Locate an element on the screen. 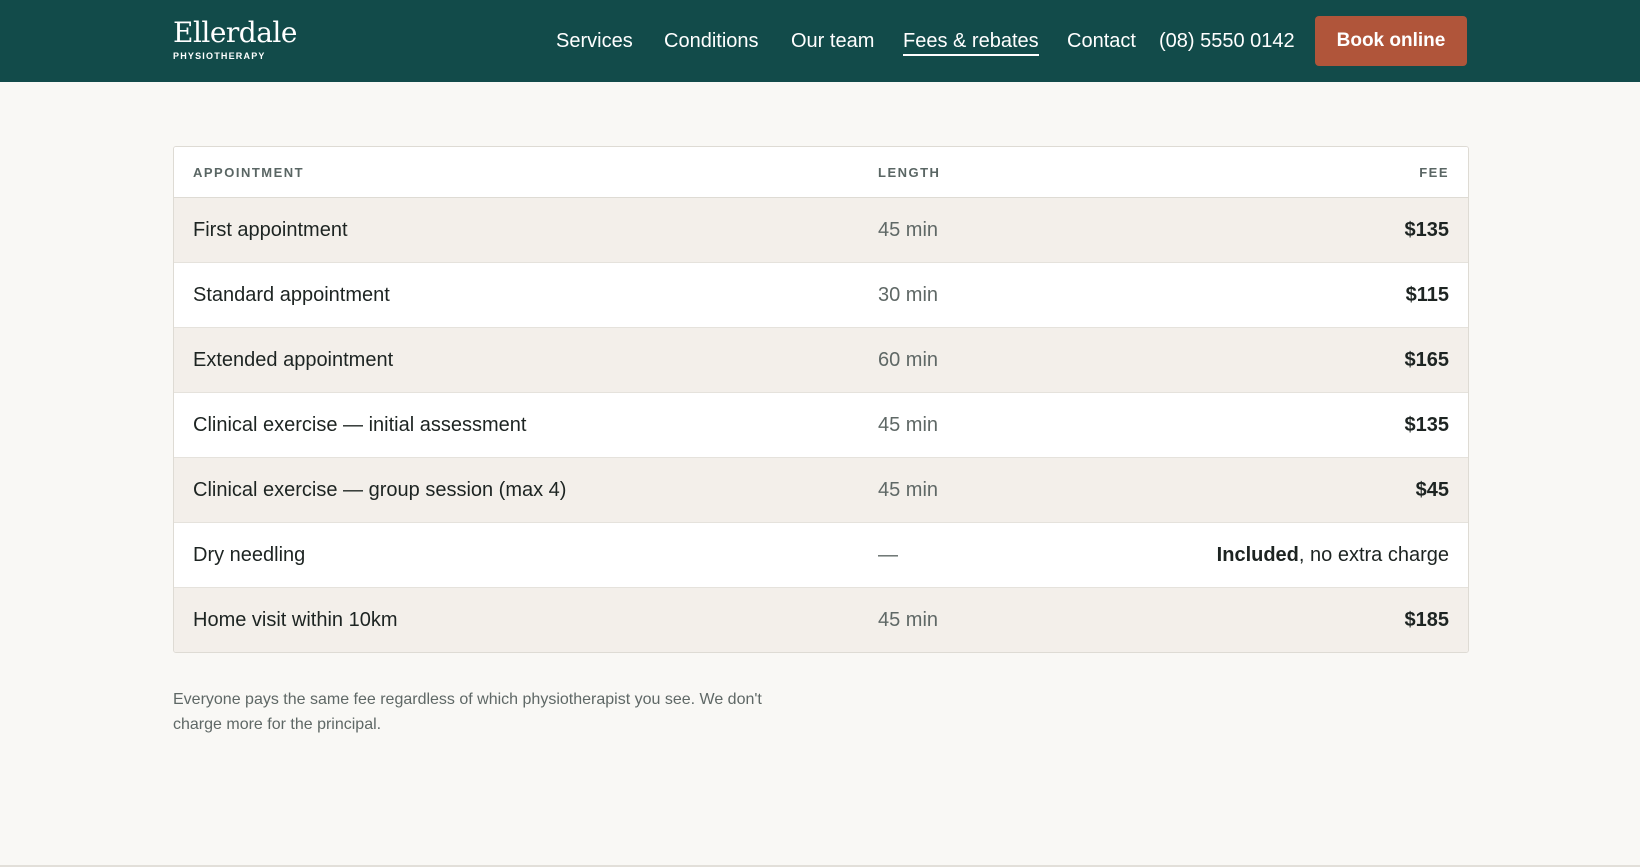 The height and width of the screenshot is (867, 1640). appointment-name: Clinical exercise — initial assessment is located at coordinates (360, 425).